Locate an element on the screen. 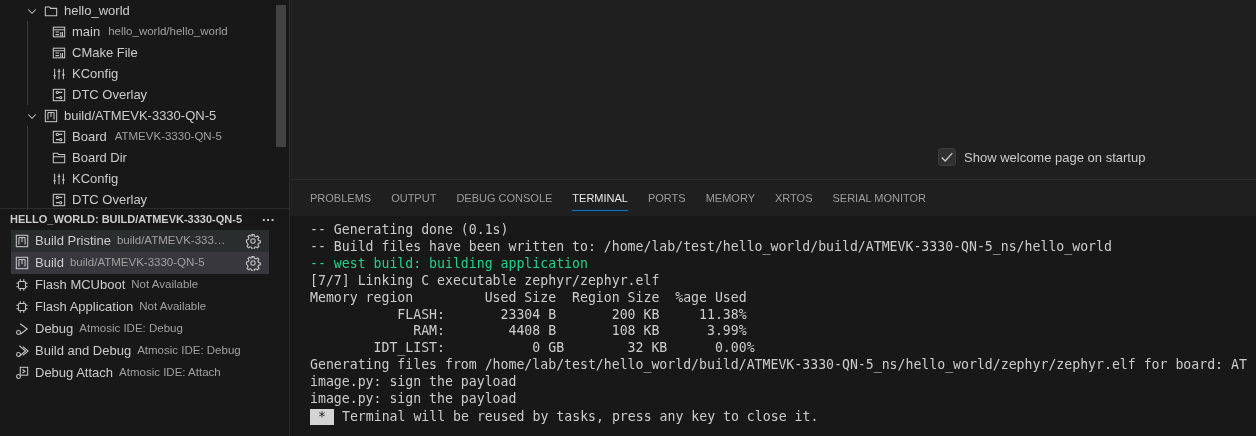 Image resolution: width=1256 pixels, height=436 pixels. scrollbar is located at coordinates (281, 76).